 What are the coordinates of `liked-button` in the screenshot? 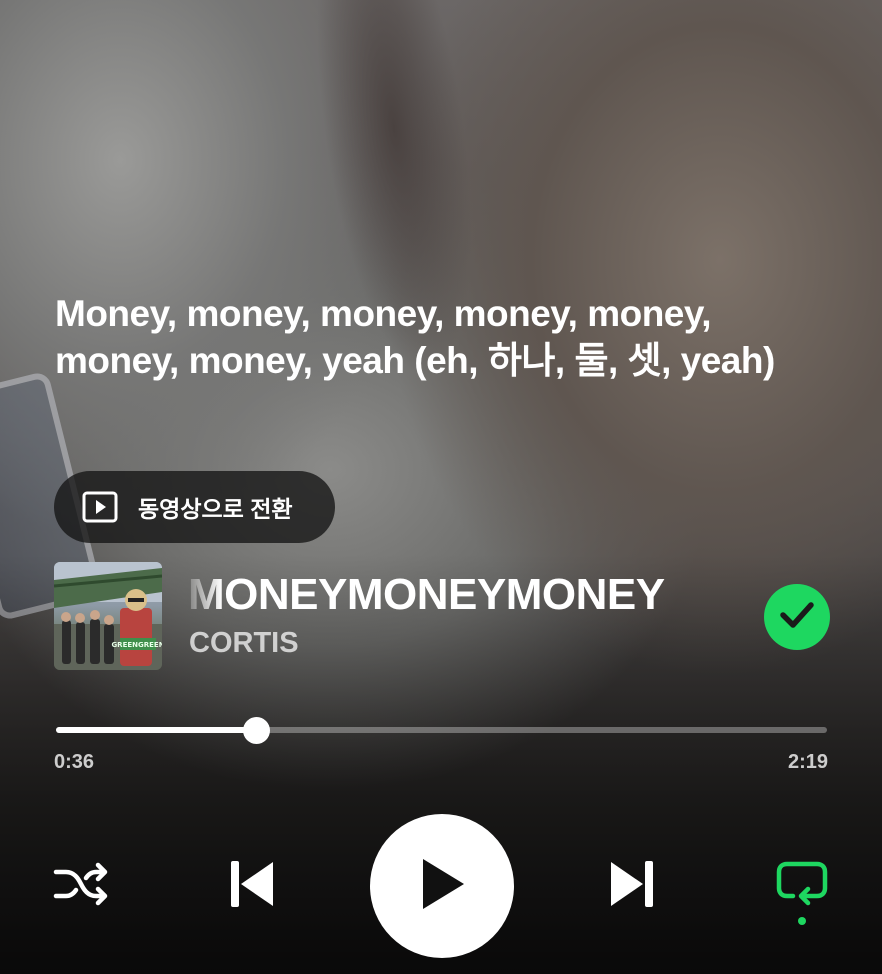 It's located at (797, 617).